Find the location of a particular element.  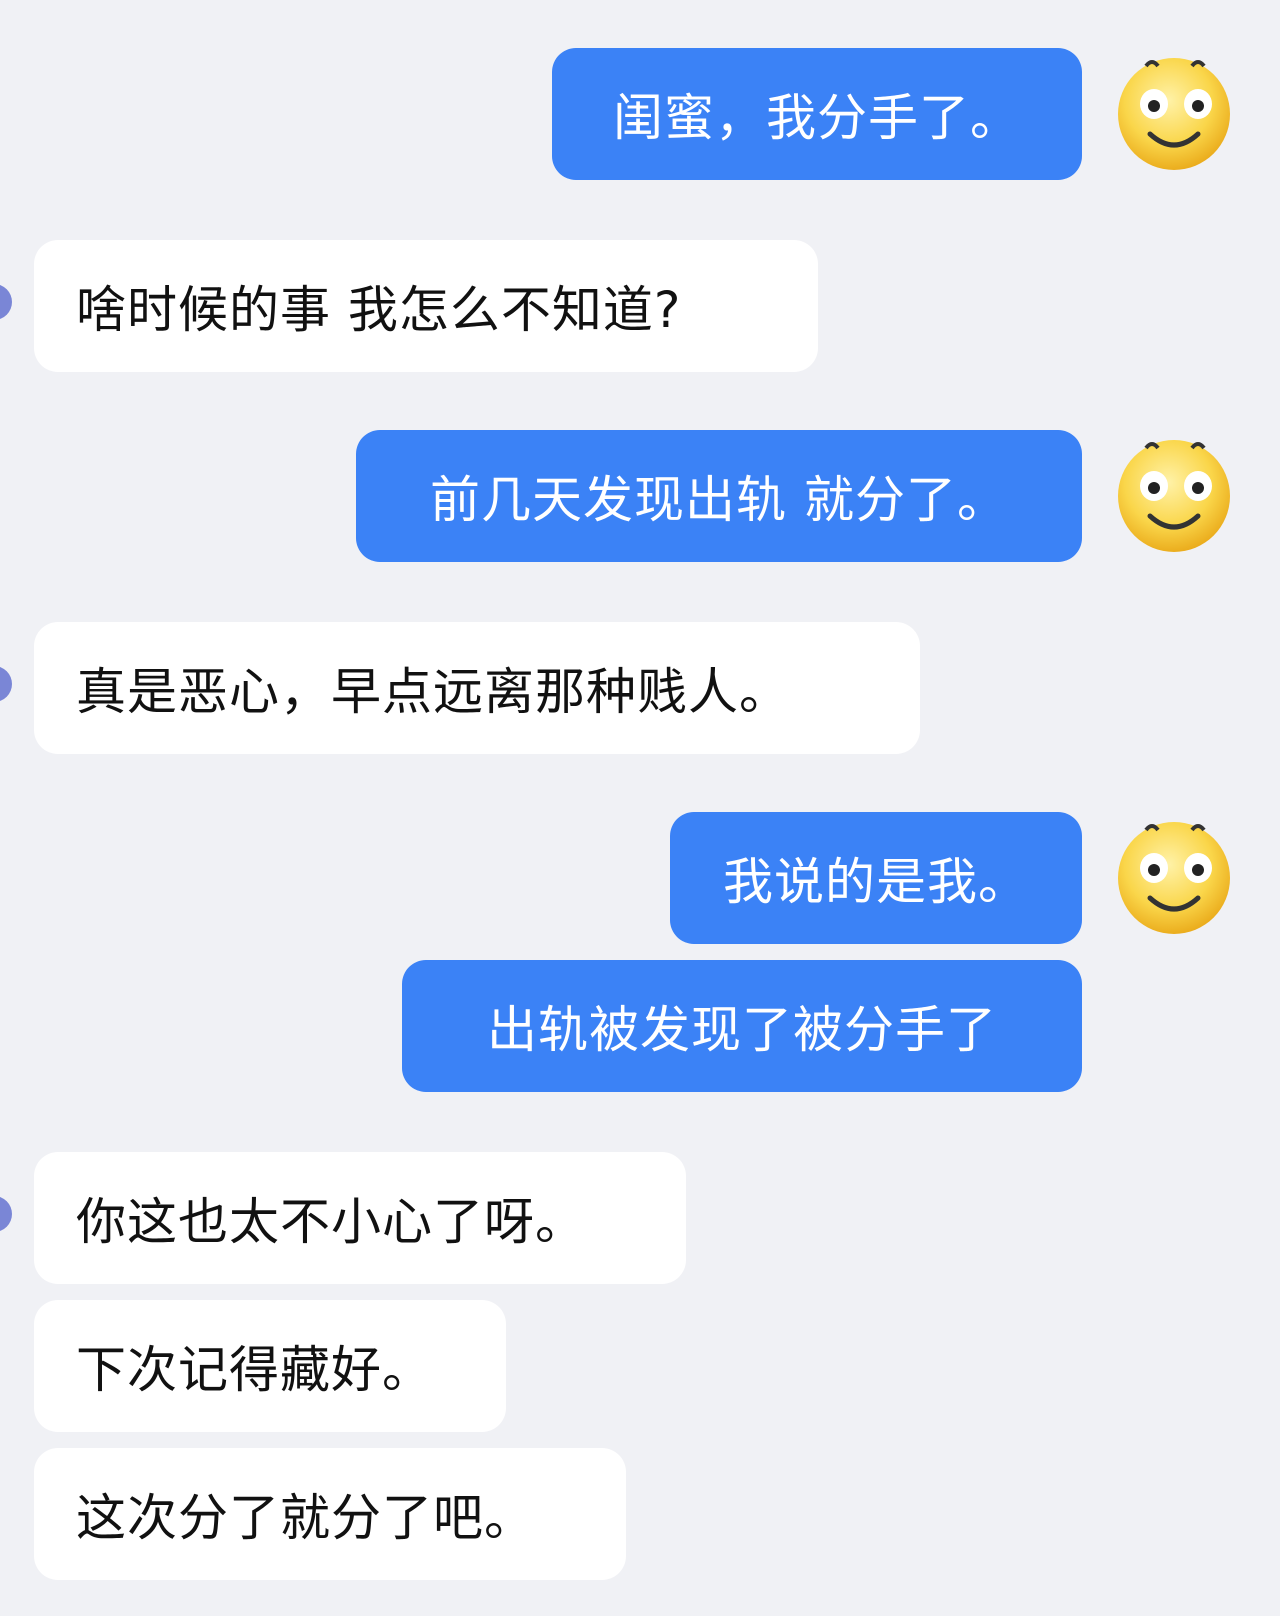

message-text: 闺蜜，我分手了。 is located at coordinates (817, 118).